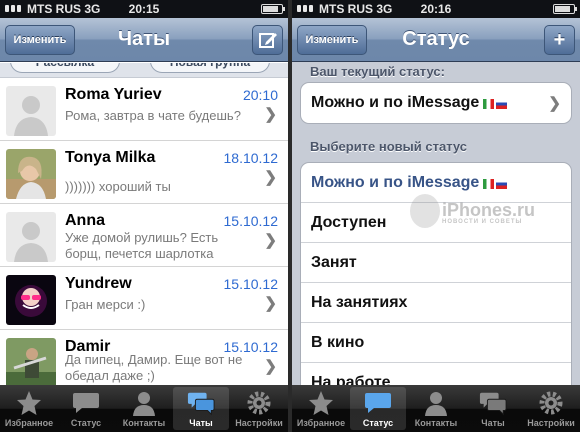 The height and width of the screenshot is (432, 580). What do you see at coordinates (85, 220) in the screenshot?
I see `contact-name: Anna` at bounding box center [85, 220].